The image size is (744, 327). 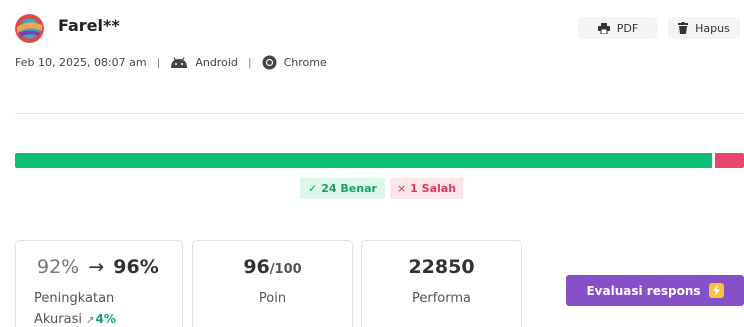 What do you see at coordinates (99, 283) in the screenshot?
I see `accuracy-card: 92% → 96% Peningkatan Akurasi ↗4%` at bounding box center [99, 283].